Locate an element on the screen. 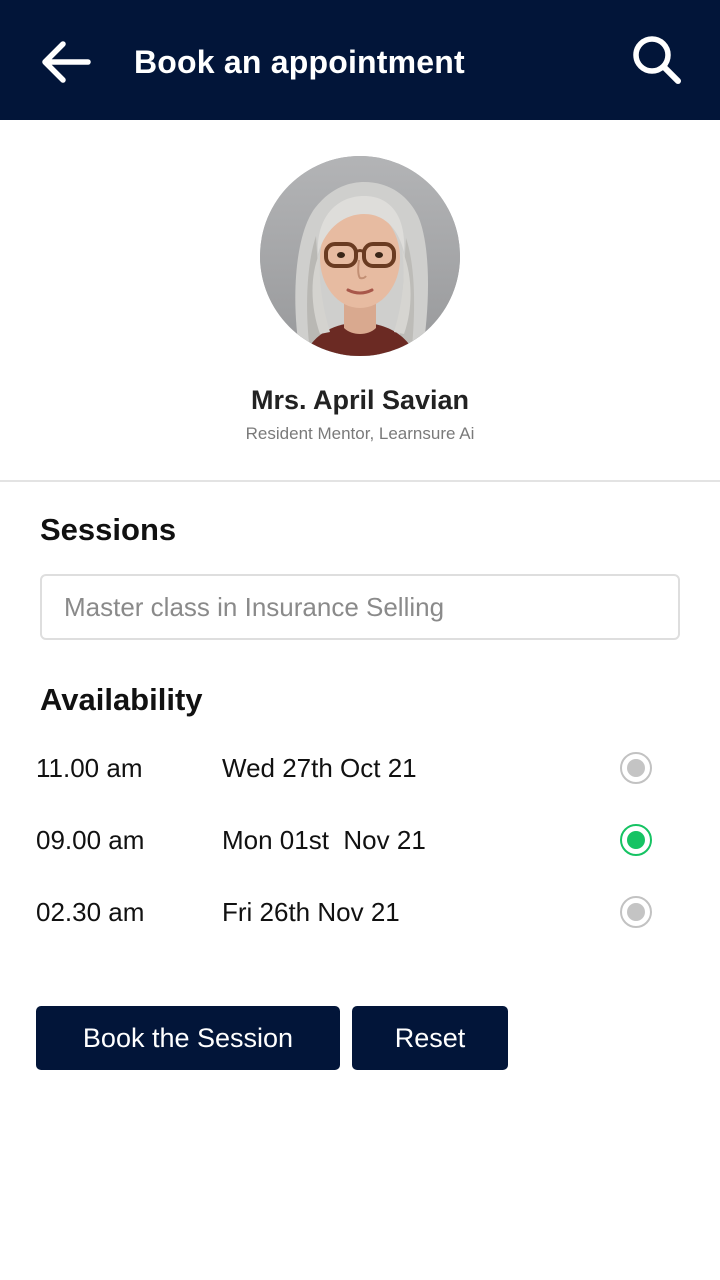  session-input is located at coordinates (360, 607).